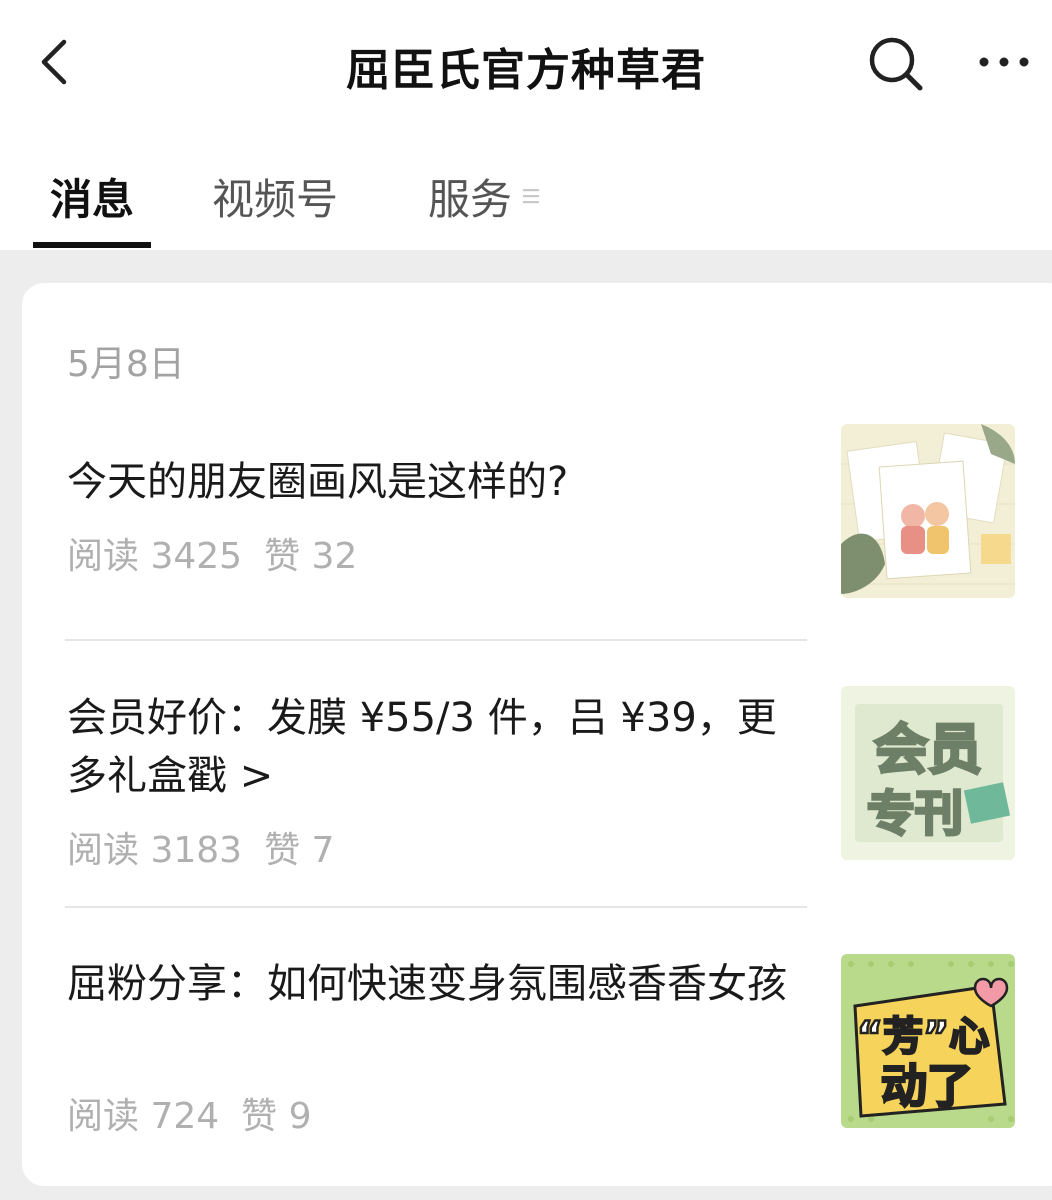  I want to click on article-stats: 阅读 3425 赞 32, so click(223, 553).